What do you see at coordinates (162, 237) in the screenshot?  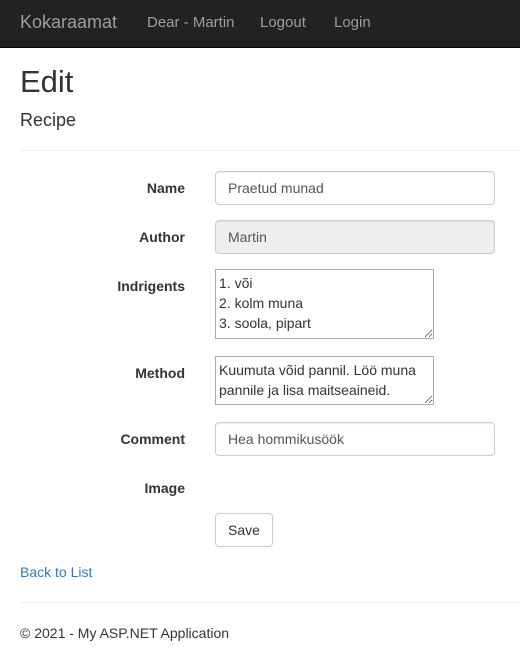 I see `author-label: Author` at bounding box center [162, 237].